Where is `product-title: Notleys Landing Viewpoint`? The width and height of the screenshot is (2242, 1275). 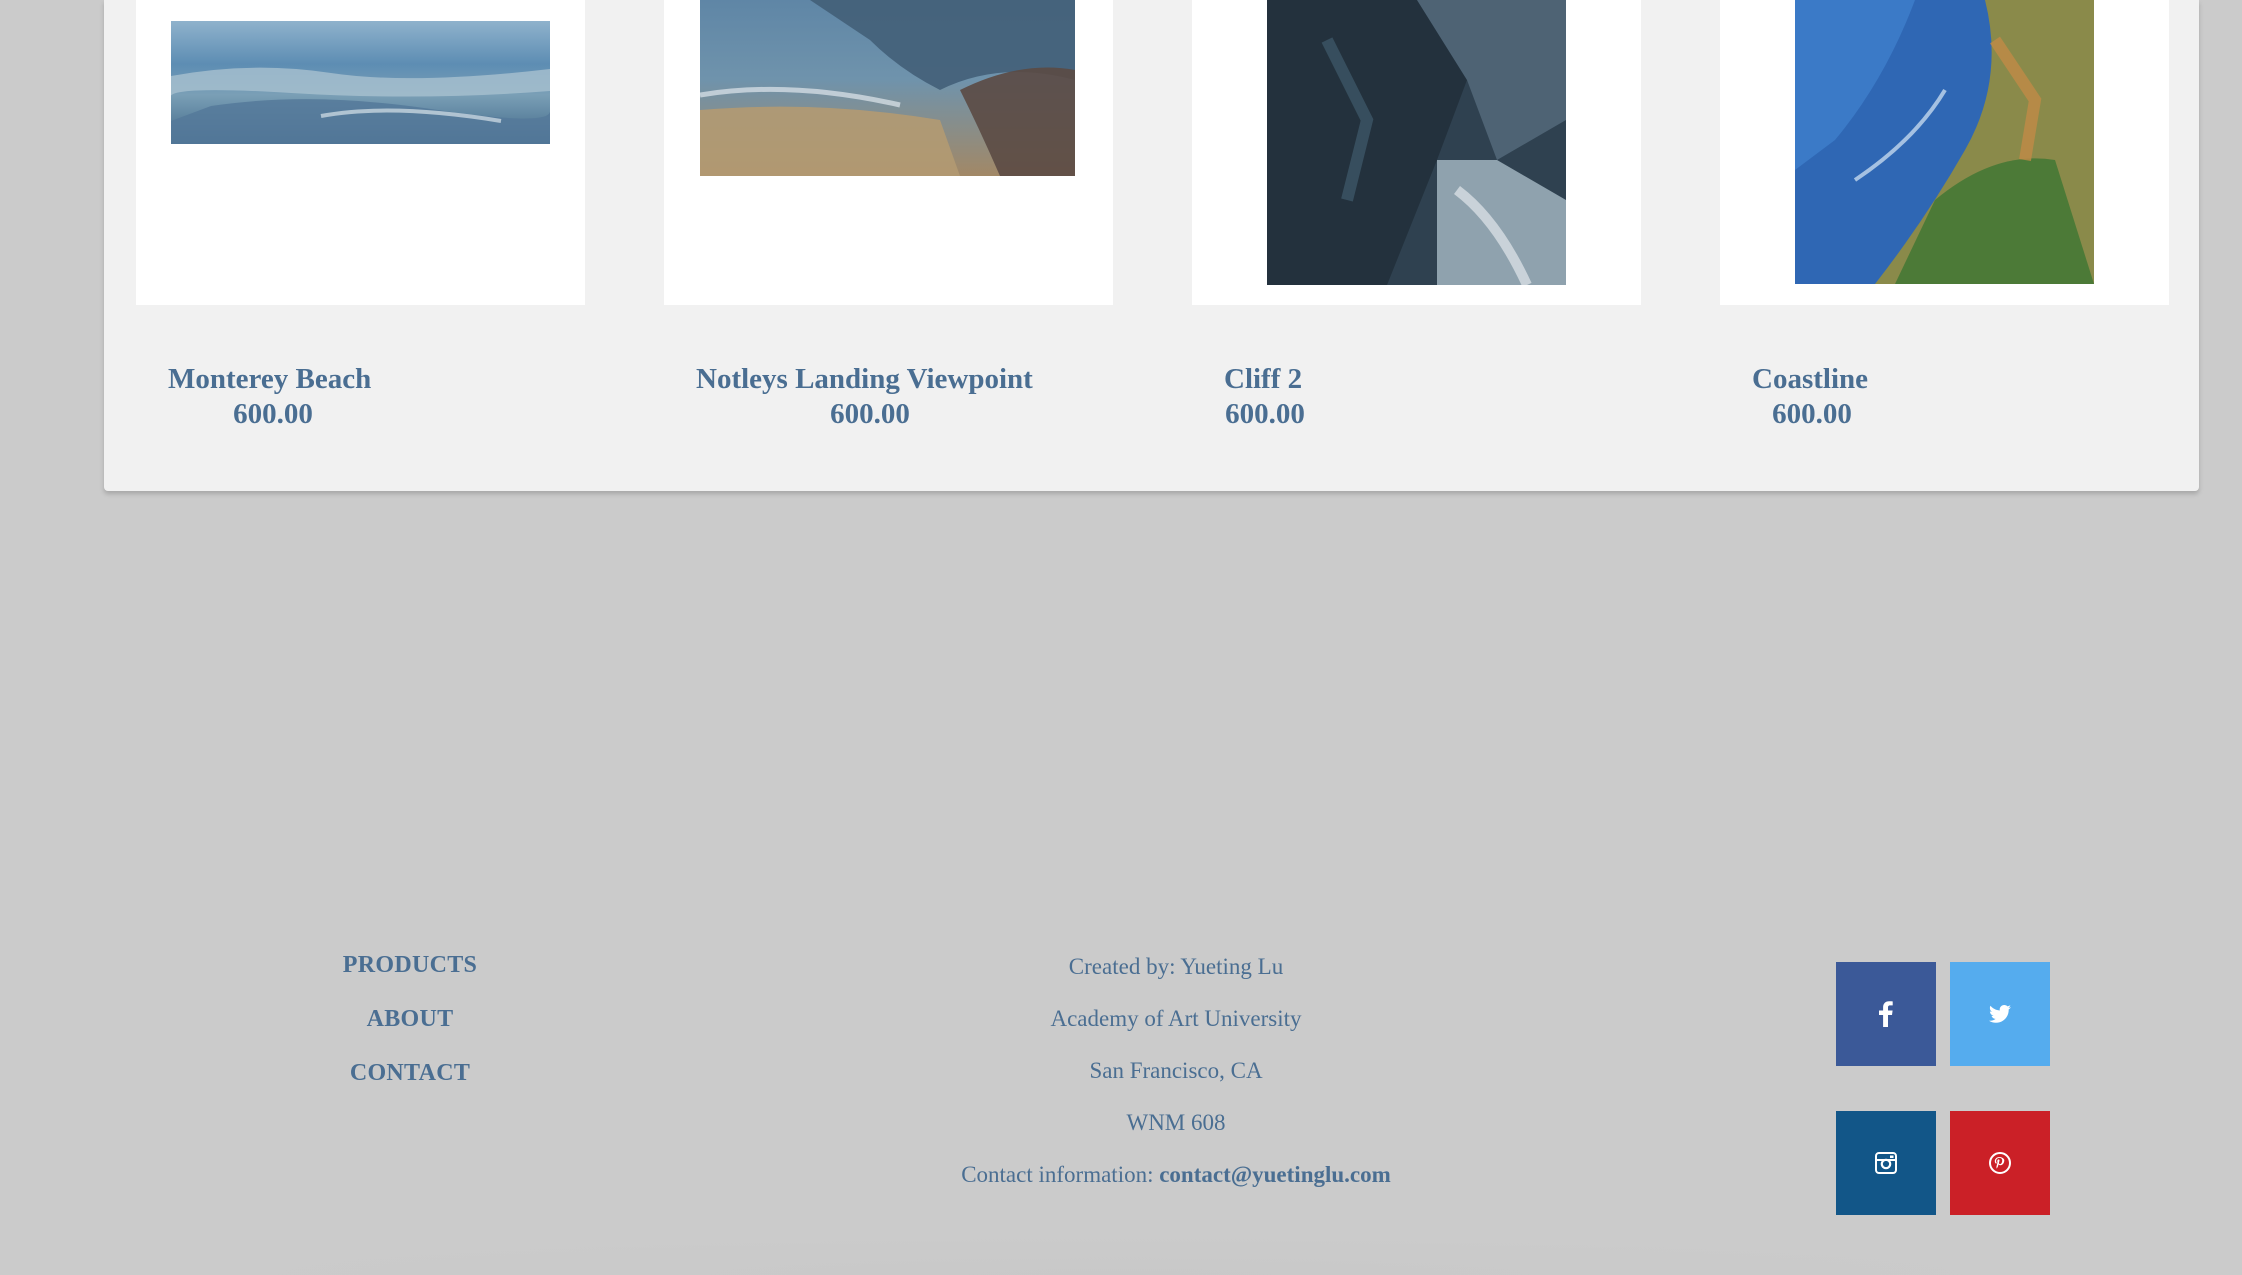
product-title: Notleys Landing Viewpoint is located at coordinates (864, 379).